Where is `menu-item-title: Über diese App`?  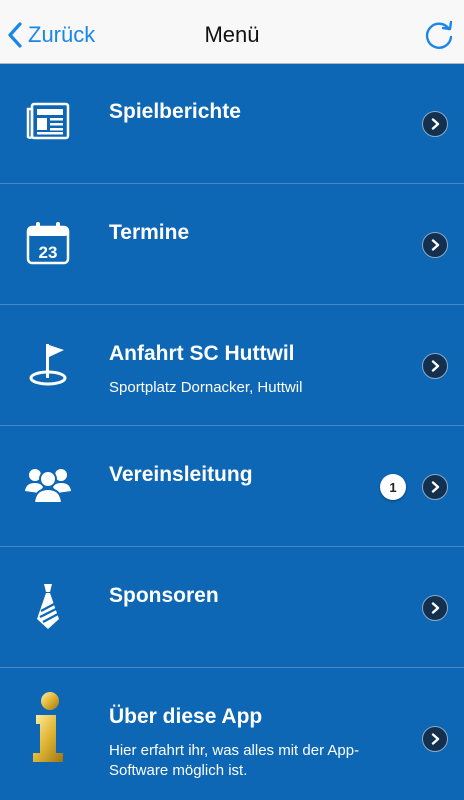 menu-item-title: Über diese App is located at coordinates (186, 716).